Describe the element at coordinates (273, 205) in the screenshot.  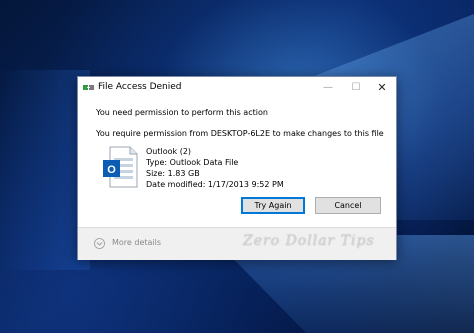
I see `try-again-button: Try Again` at that location.